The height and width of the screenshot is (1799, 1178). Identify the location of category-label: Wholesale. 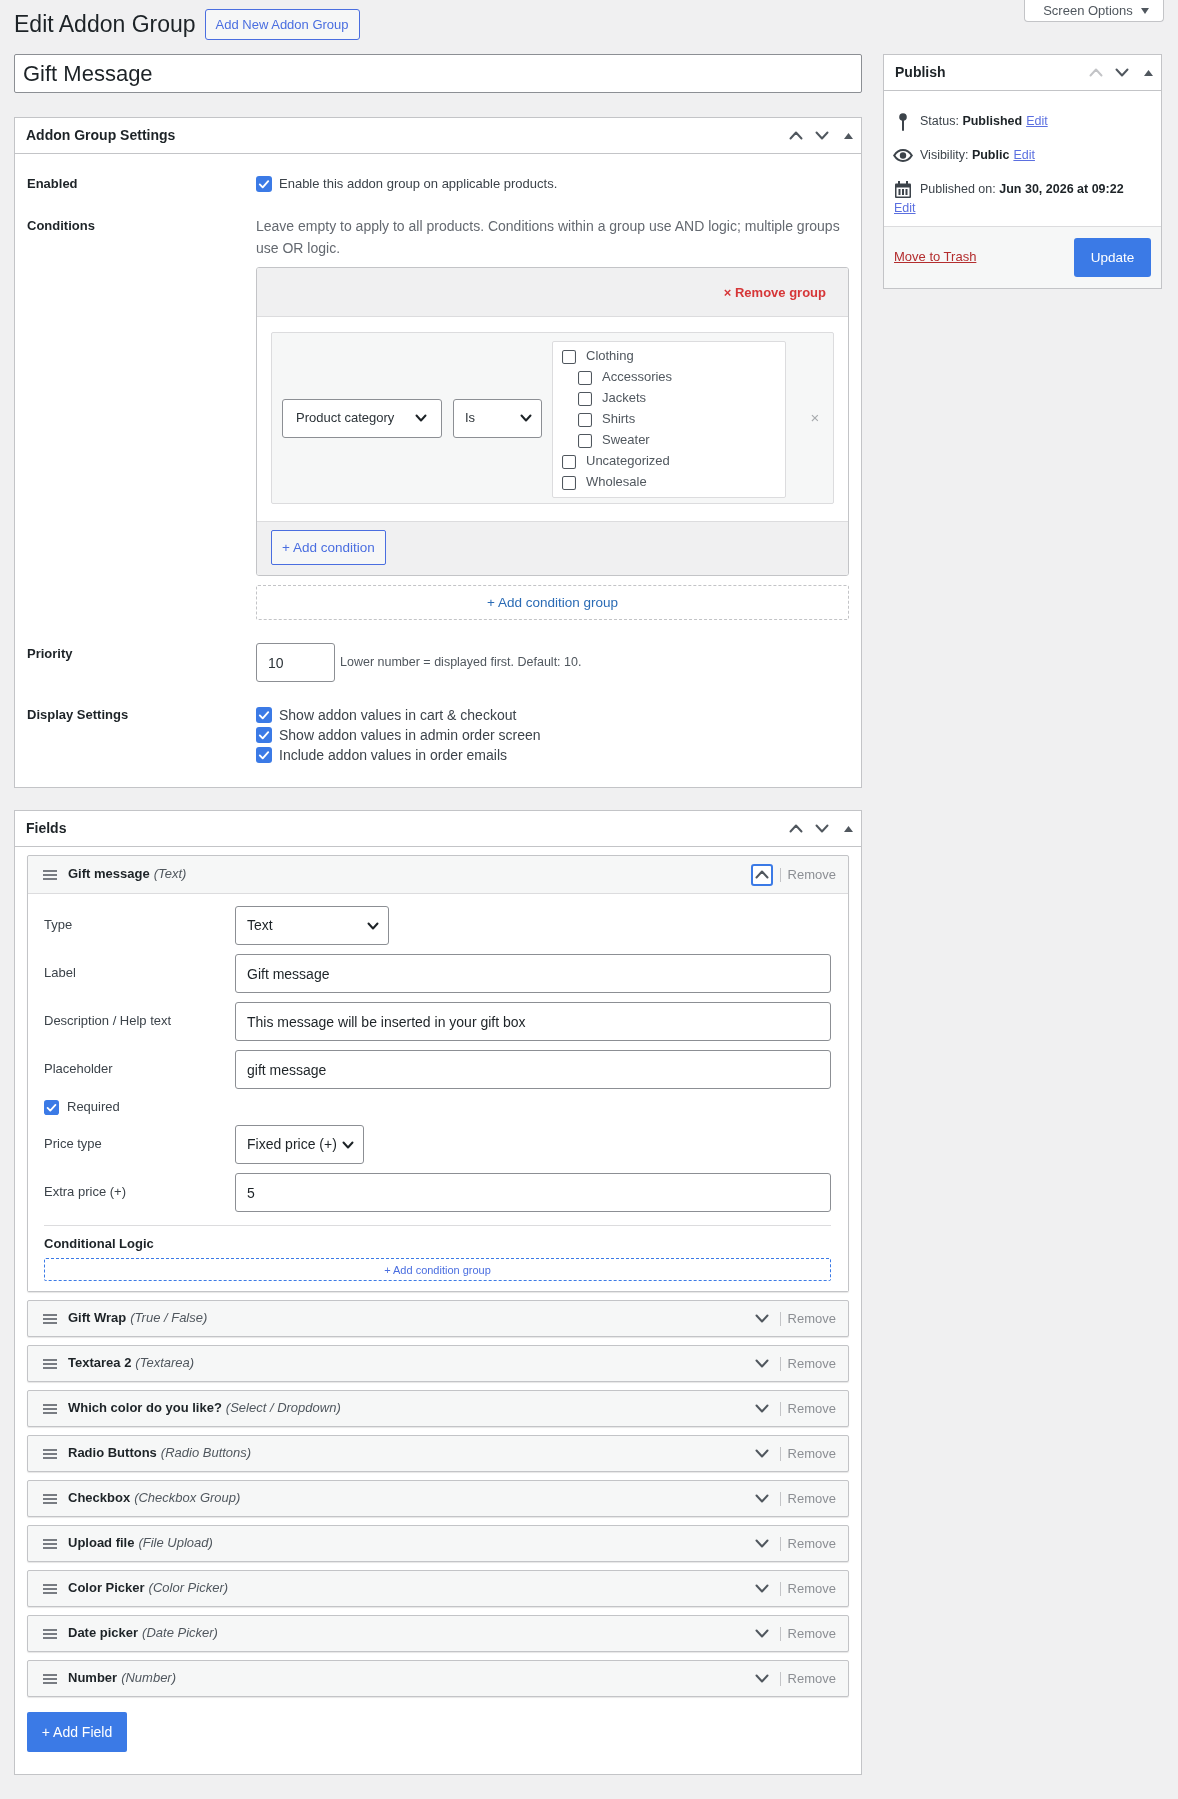
(616, 482).